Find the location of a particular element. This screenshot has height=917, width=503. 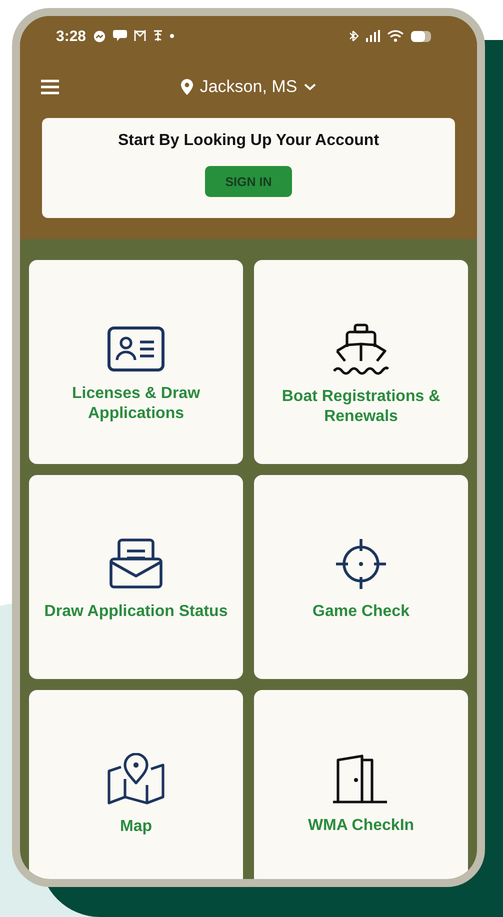

menu-icon is located at coordinates (50, 87).